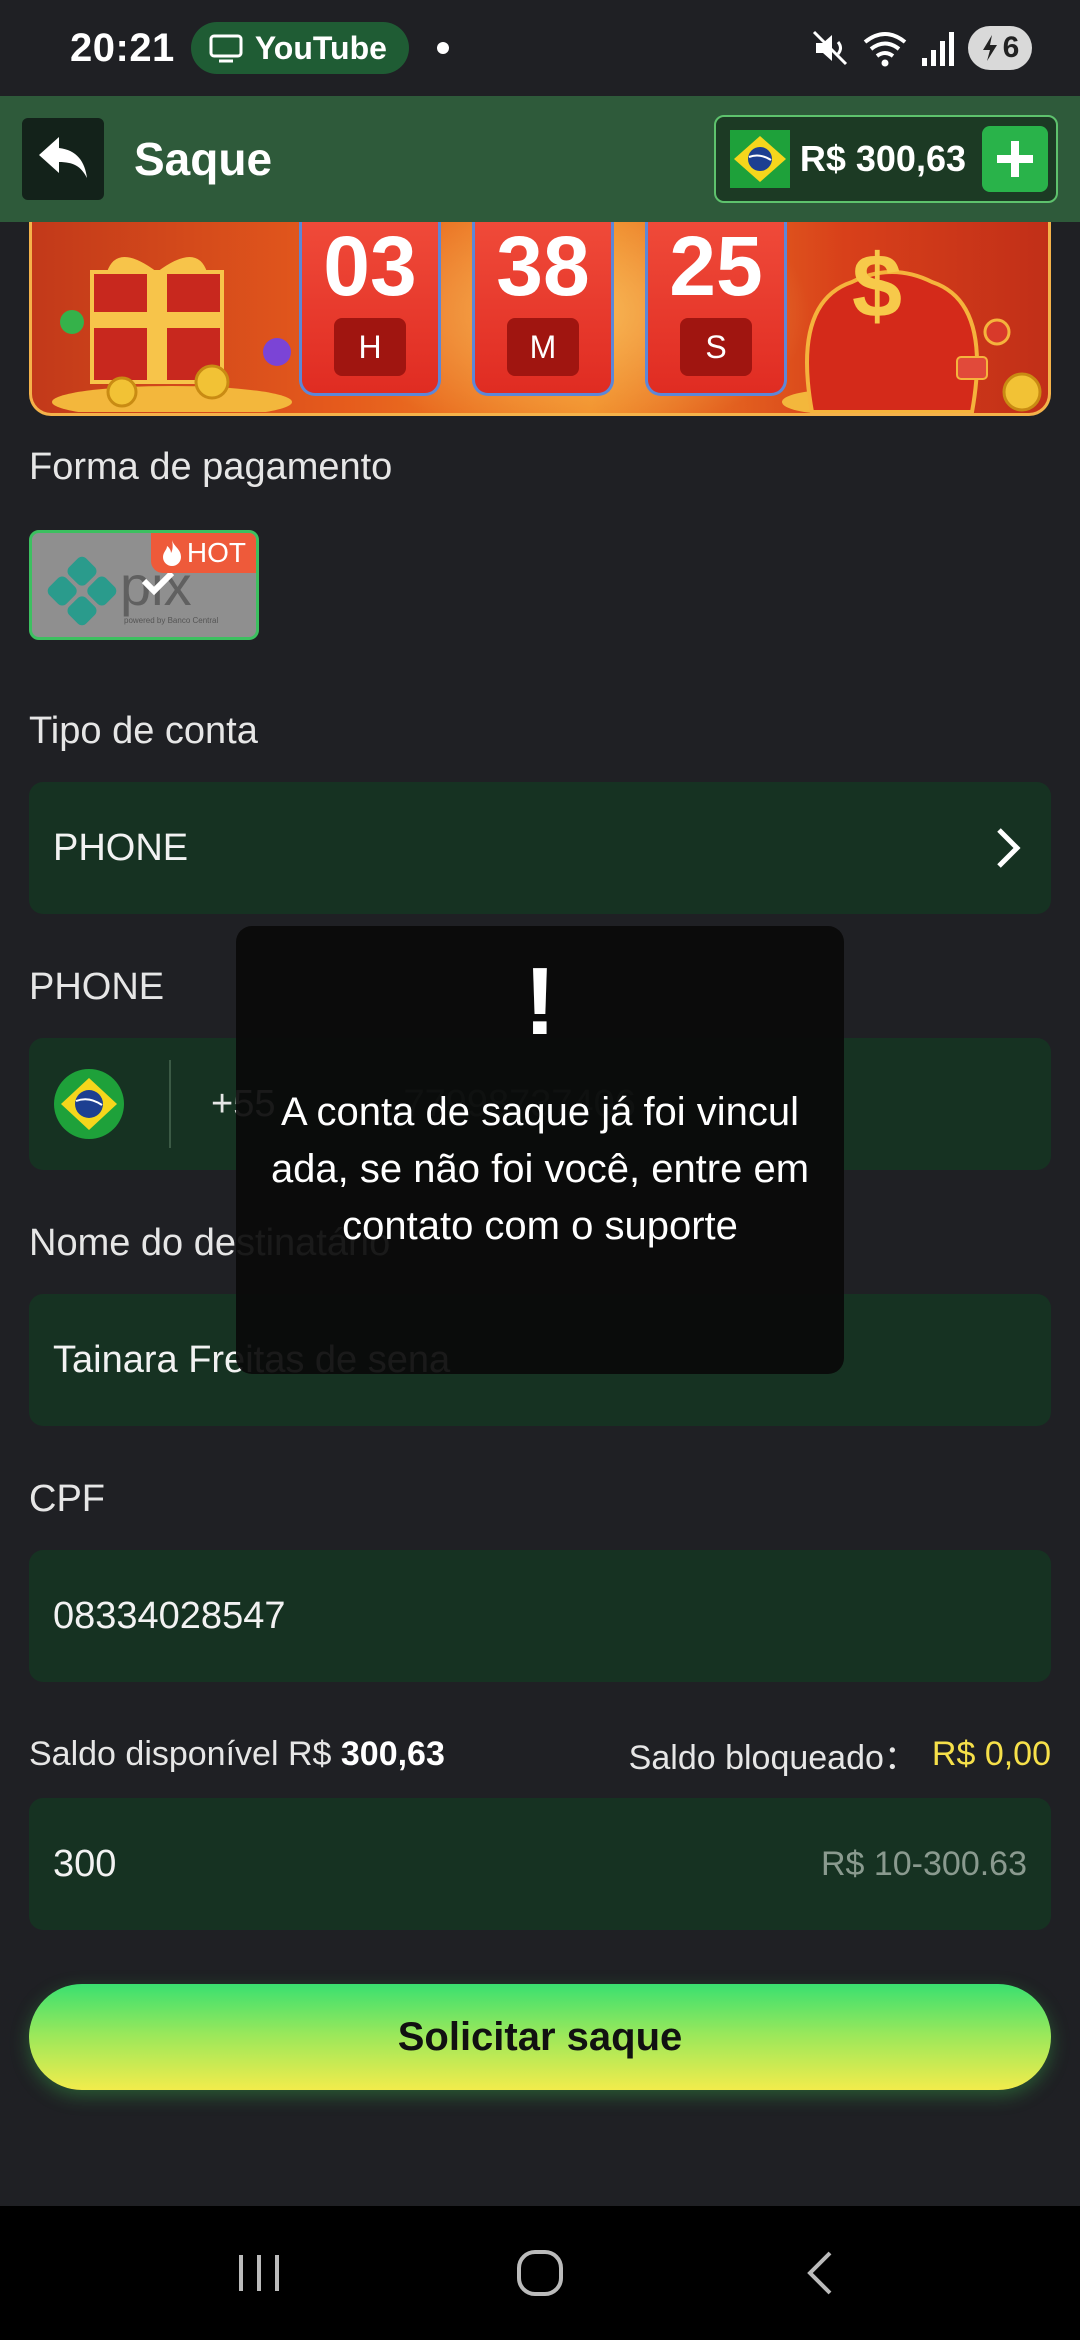 The image size is (1080, 2340). Describe the element at coordinates (144, 585) in the screenshot. I see `payment-method-pix: pix powered by Banco Central HOT` at that location.